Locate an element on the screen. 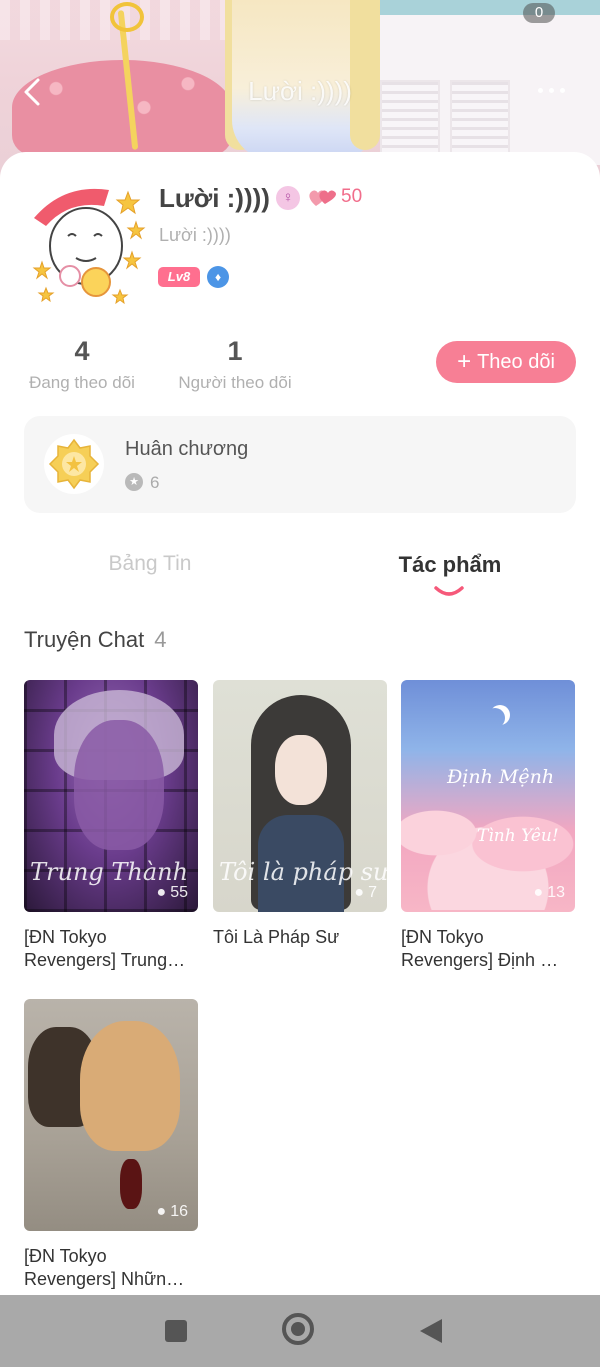 The height and width of the screenshot is (1367, 600). following-label: Đang theo dõi is located at coordinates (82, 382).